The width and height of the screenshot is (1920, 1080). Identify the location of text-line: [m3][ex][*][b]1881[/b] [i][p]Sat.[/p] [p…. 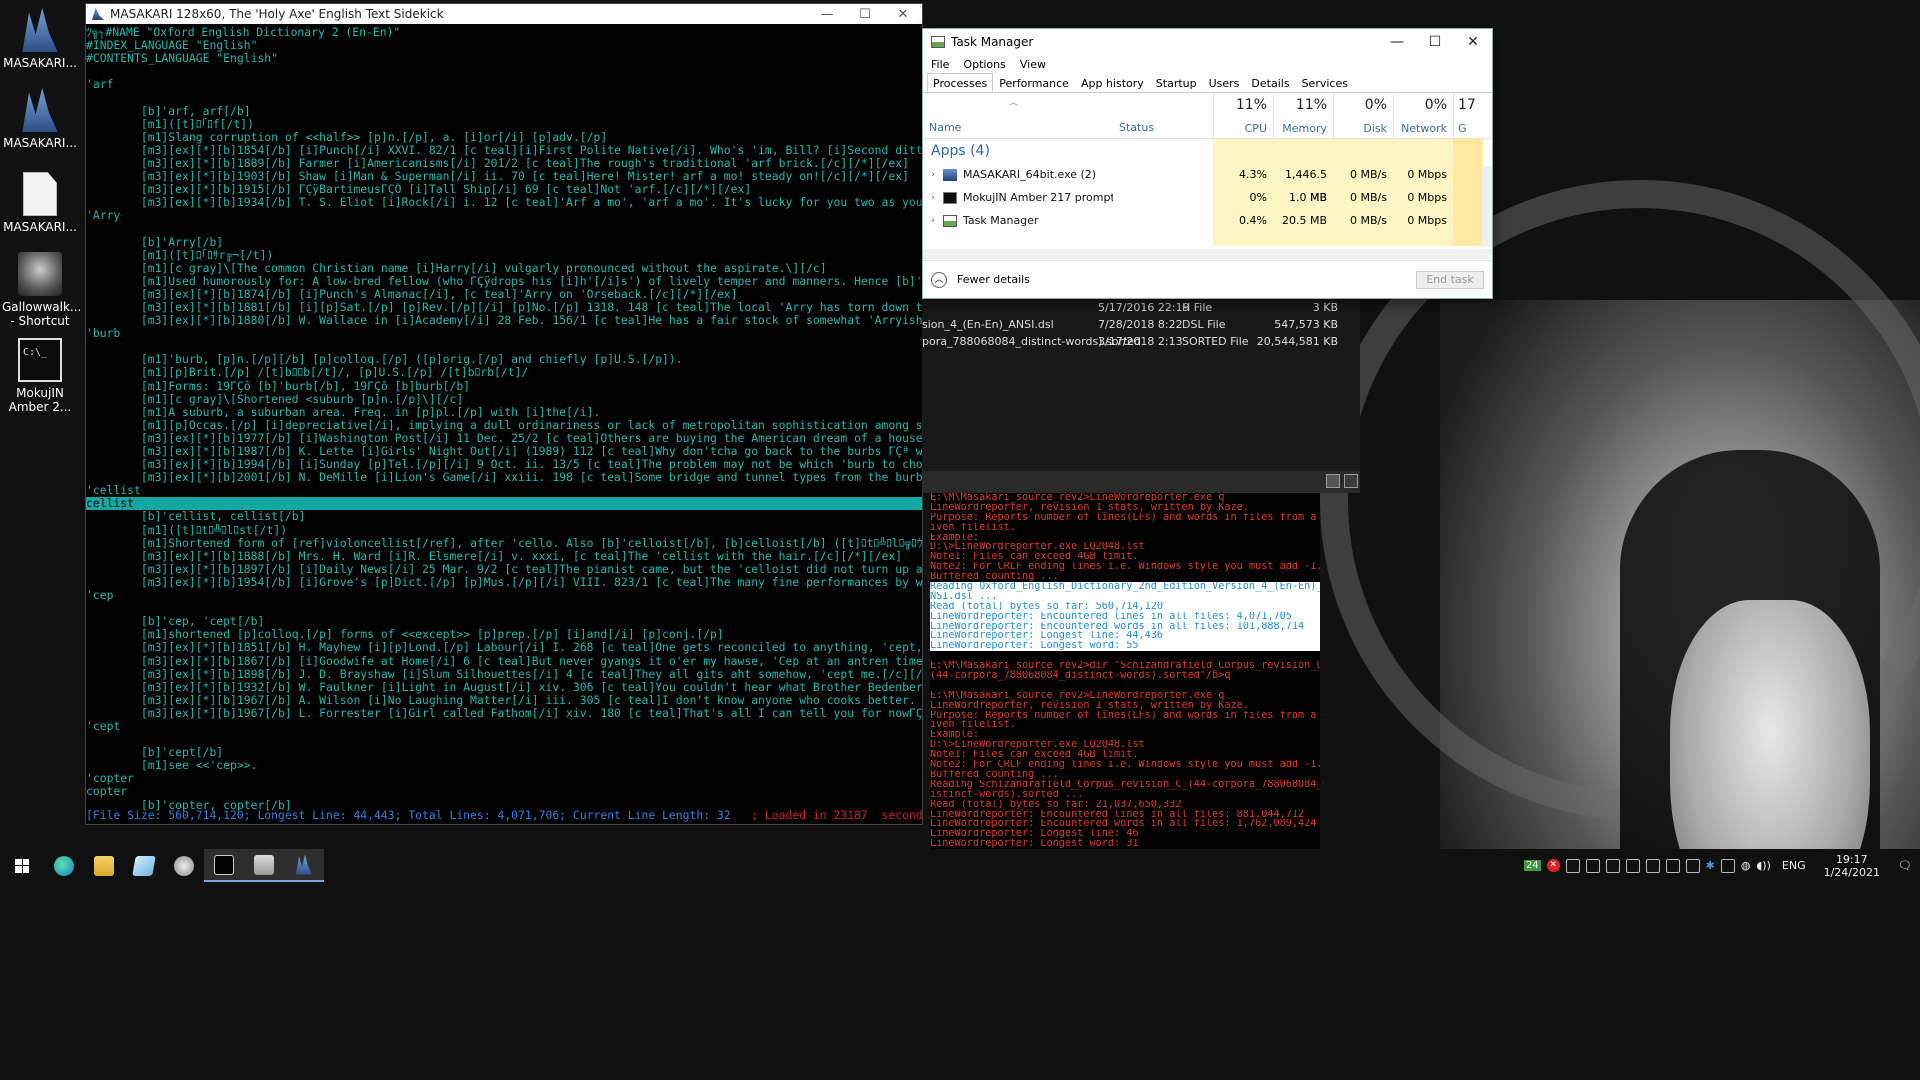
(504, 307).